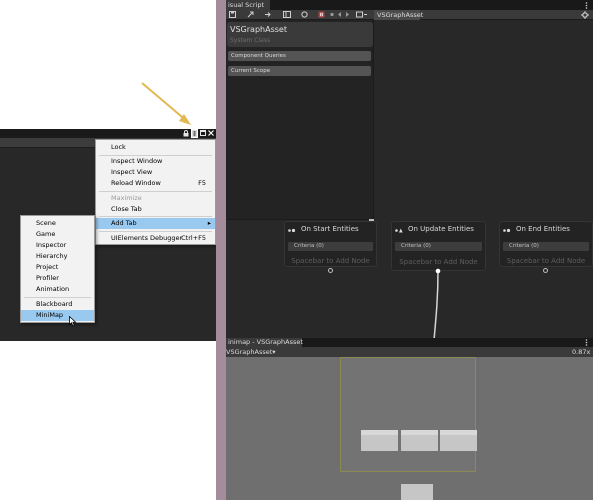 The width and height of the screenshot is (593, 500). What do you see at coordinates (264, 342) in the screenshot?
I see `minimap-tab: inimap - VSGraphAsset` at bounding box center [264, 342].